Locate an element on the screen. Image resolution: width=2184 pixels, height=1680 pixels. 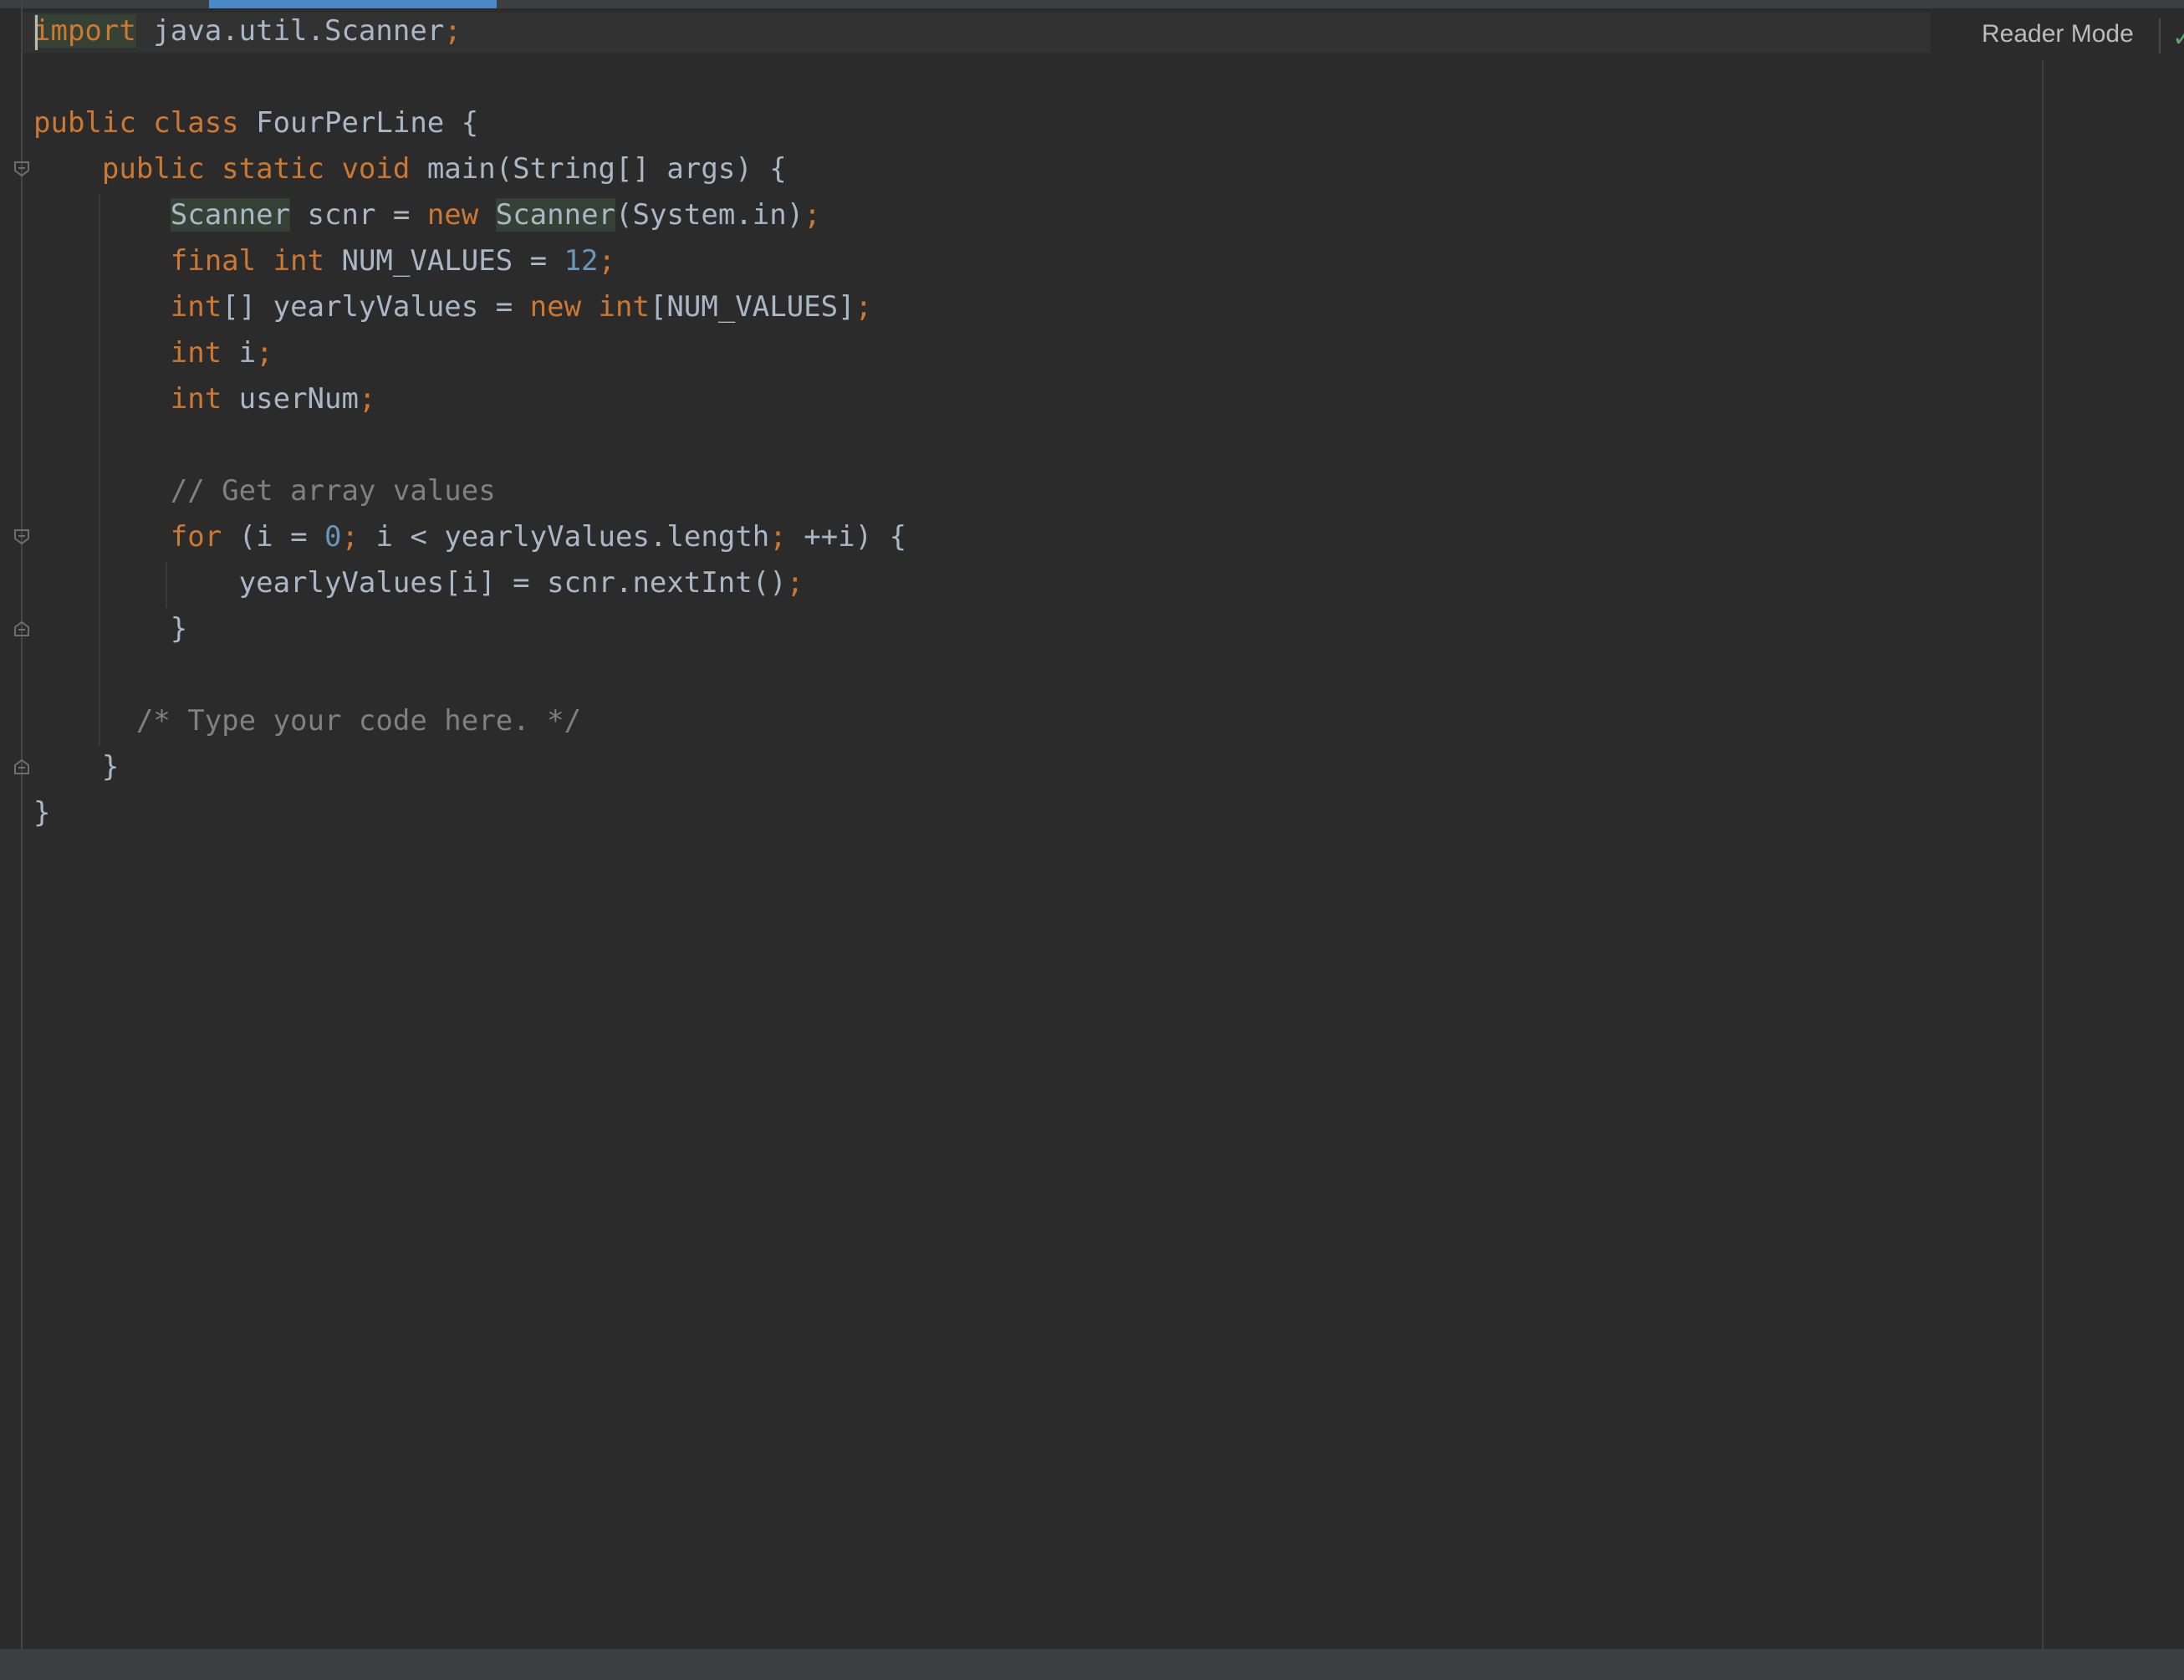
text-caret is located at coordinates (36, 32).